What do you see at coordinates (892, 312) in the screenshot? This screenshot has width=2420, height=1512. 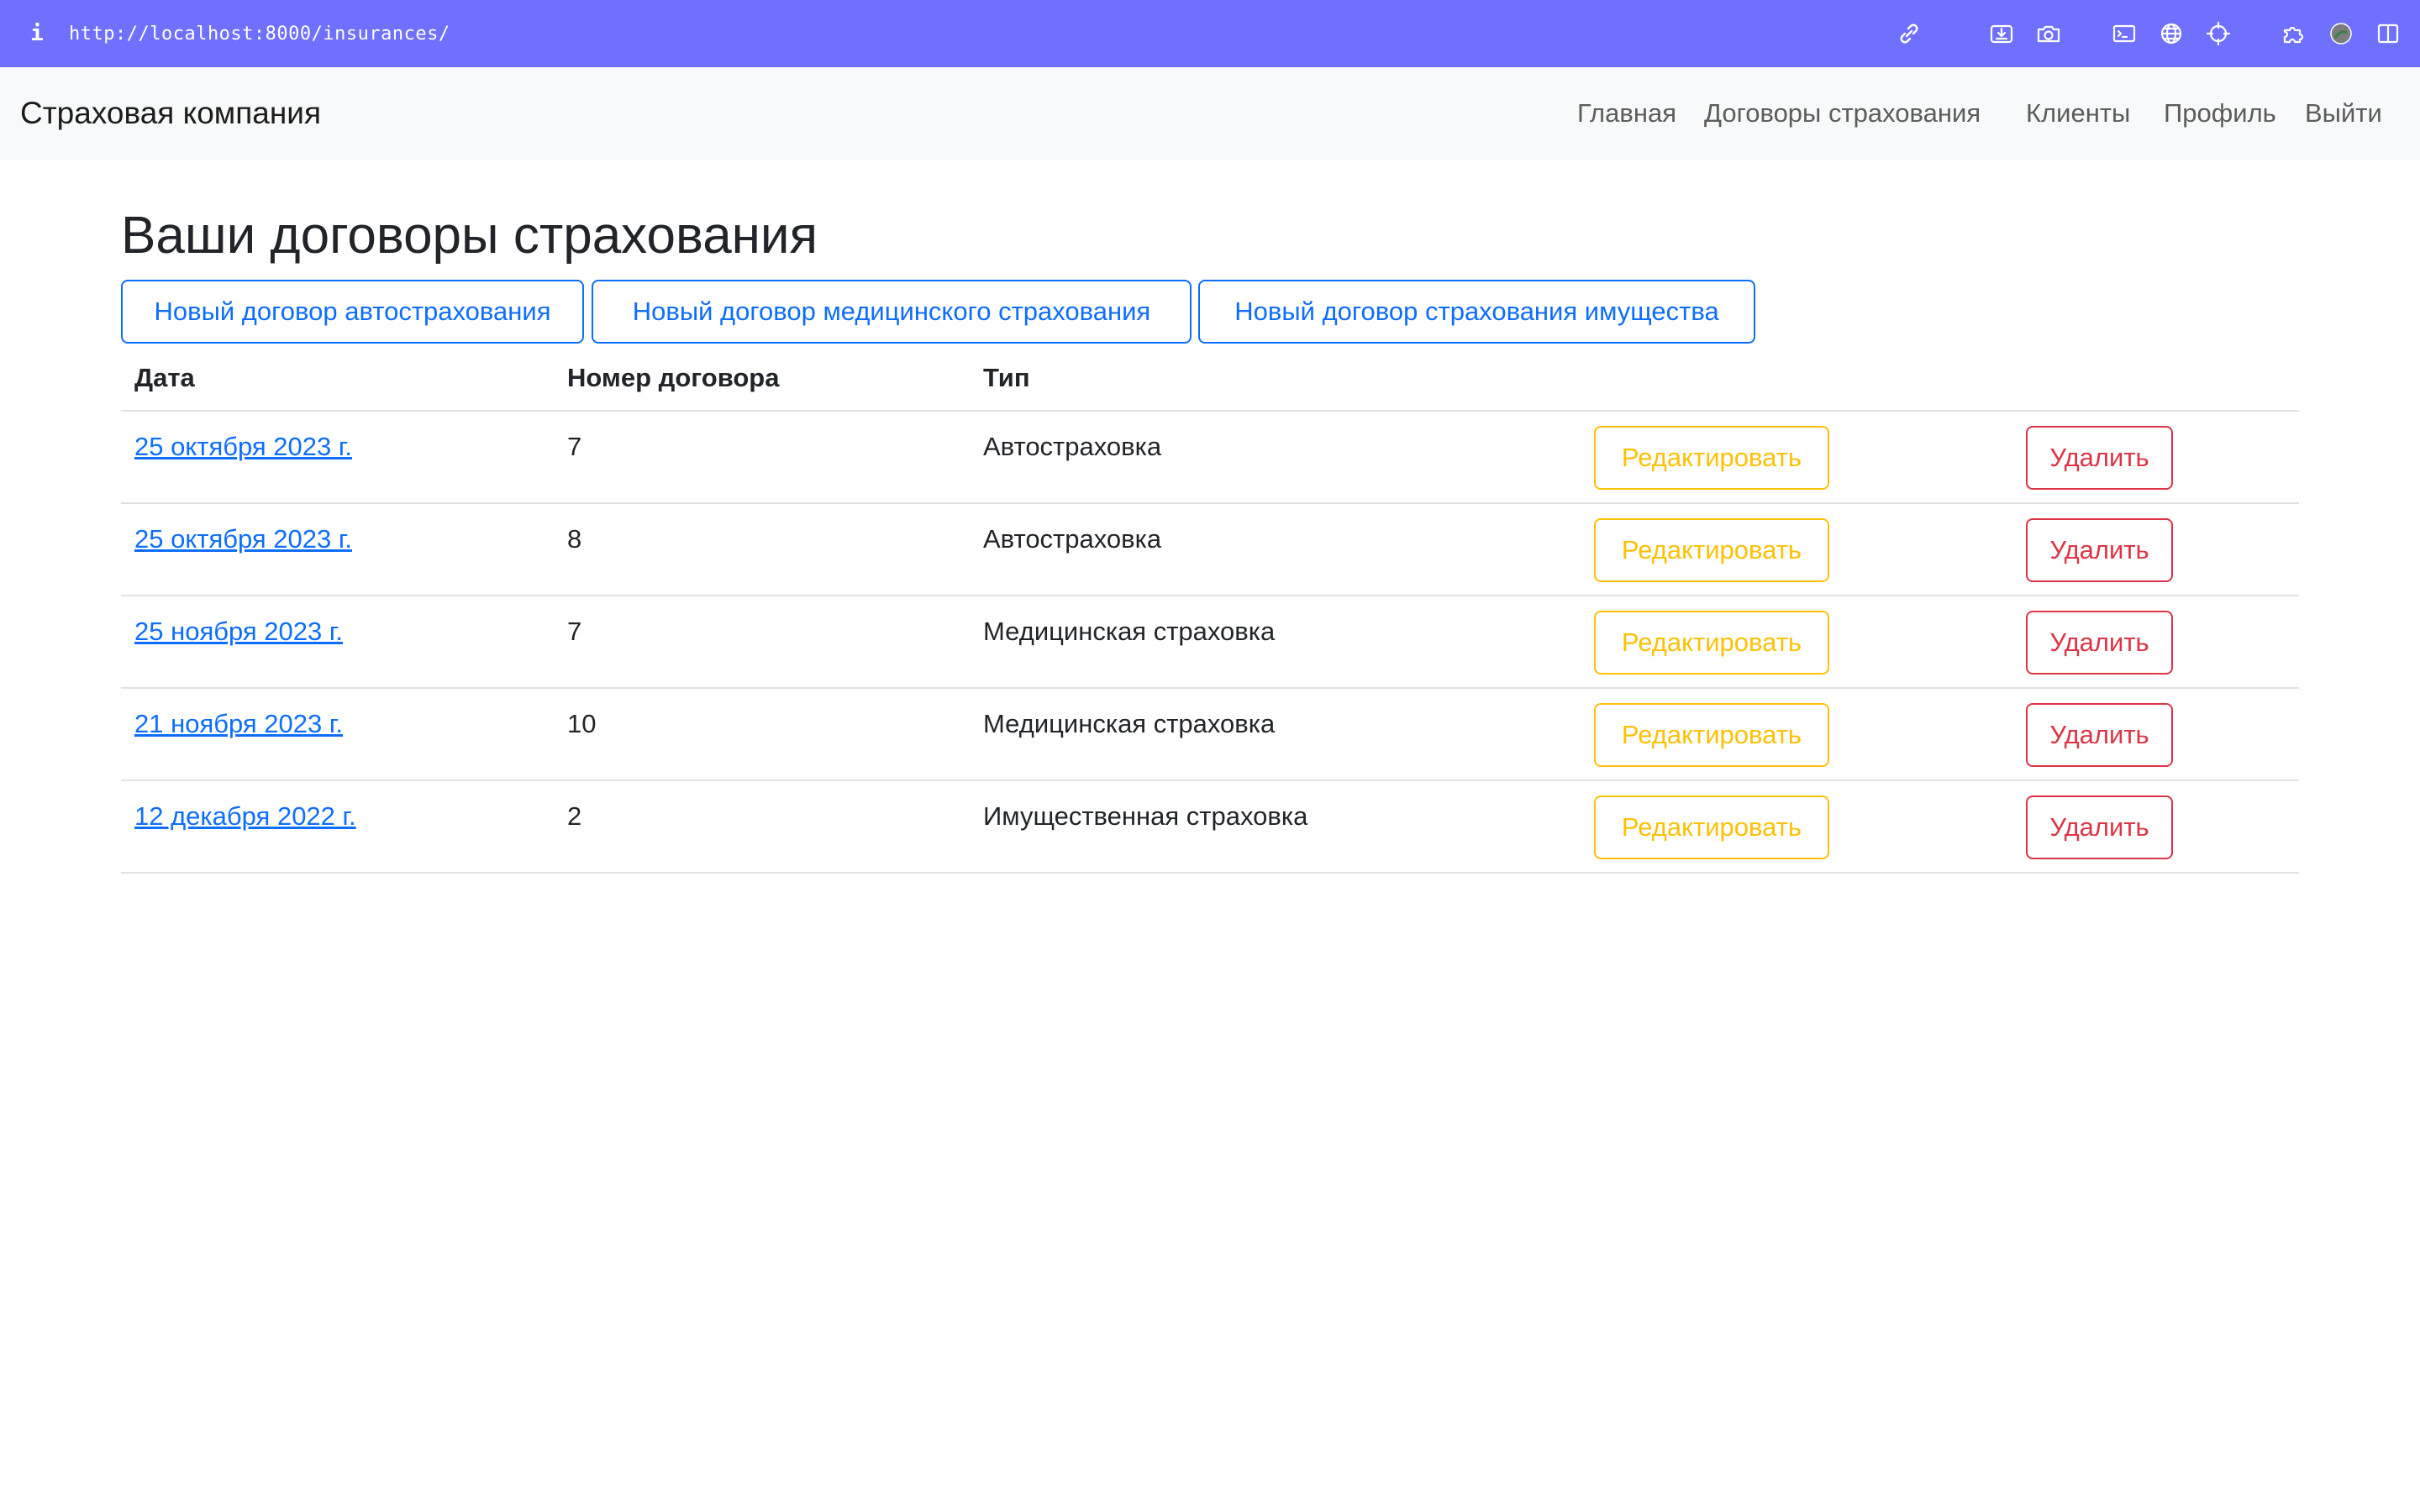 I see `new-medical-contract-button: Новый договор медицинского страхования` at bounding box center [892, 312].